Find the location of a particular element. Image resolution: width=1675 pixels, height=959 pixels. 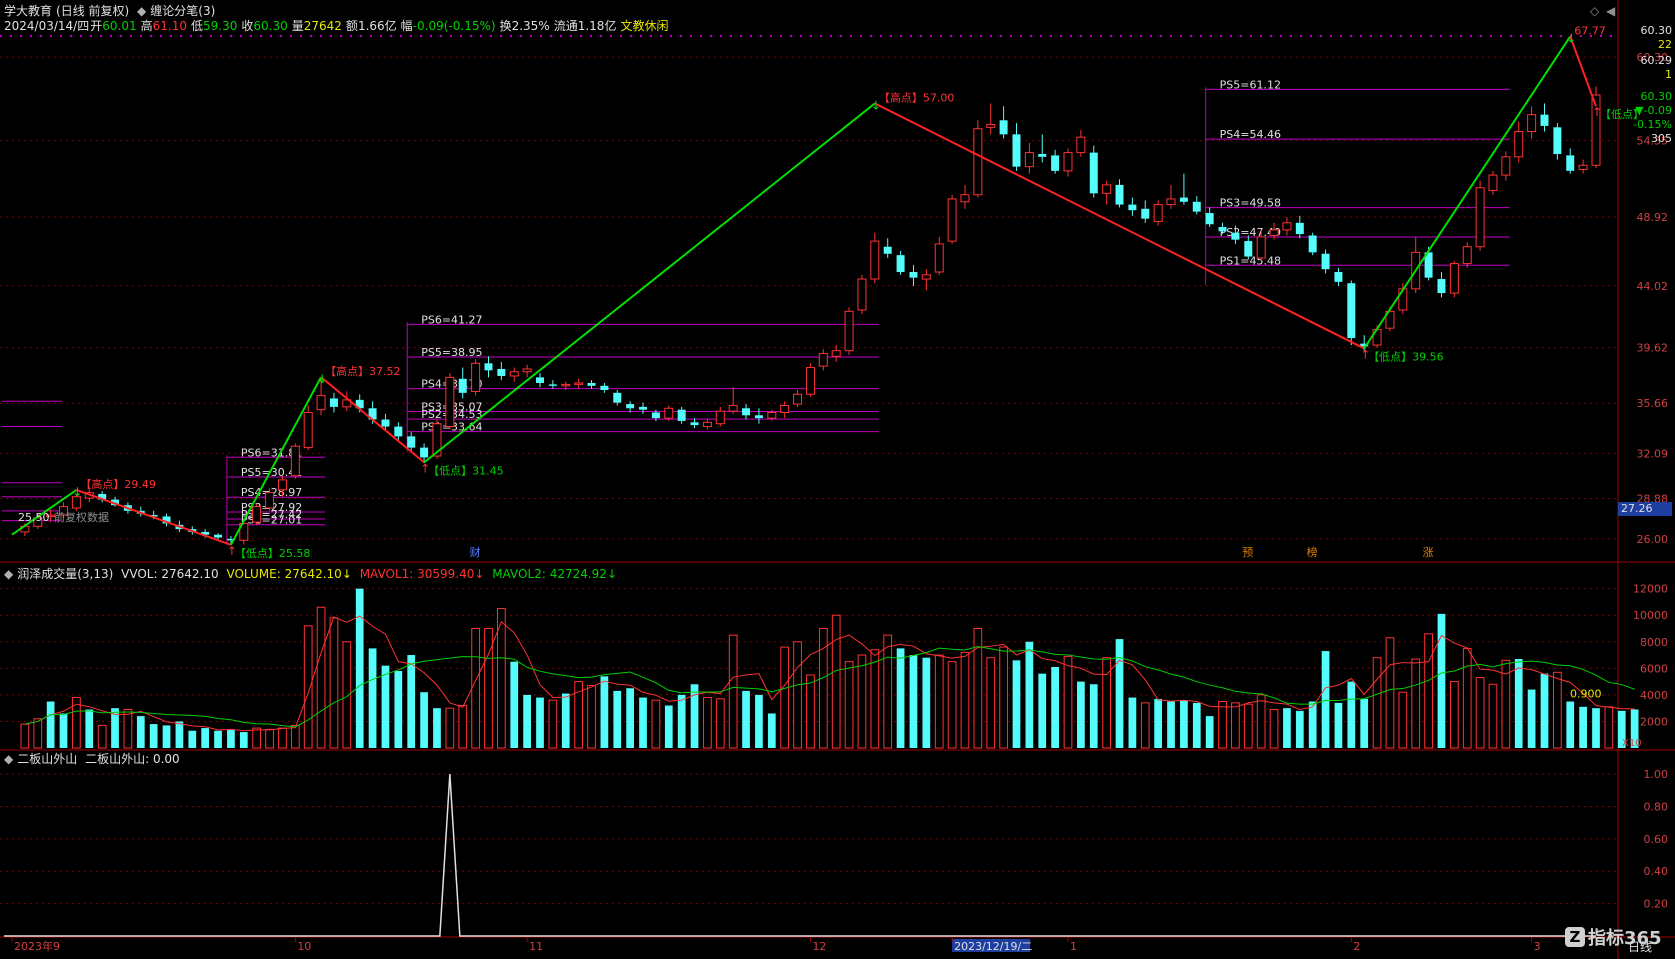

ps-level-label: PS4=54.46 is located at coordinates (1250, 134).